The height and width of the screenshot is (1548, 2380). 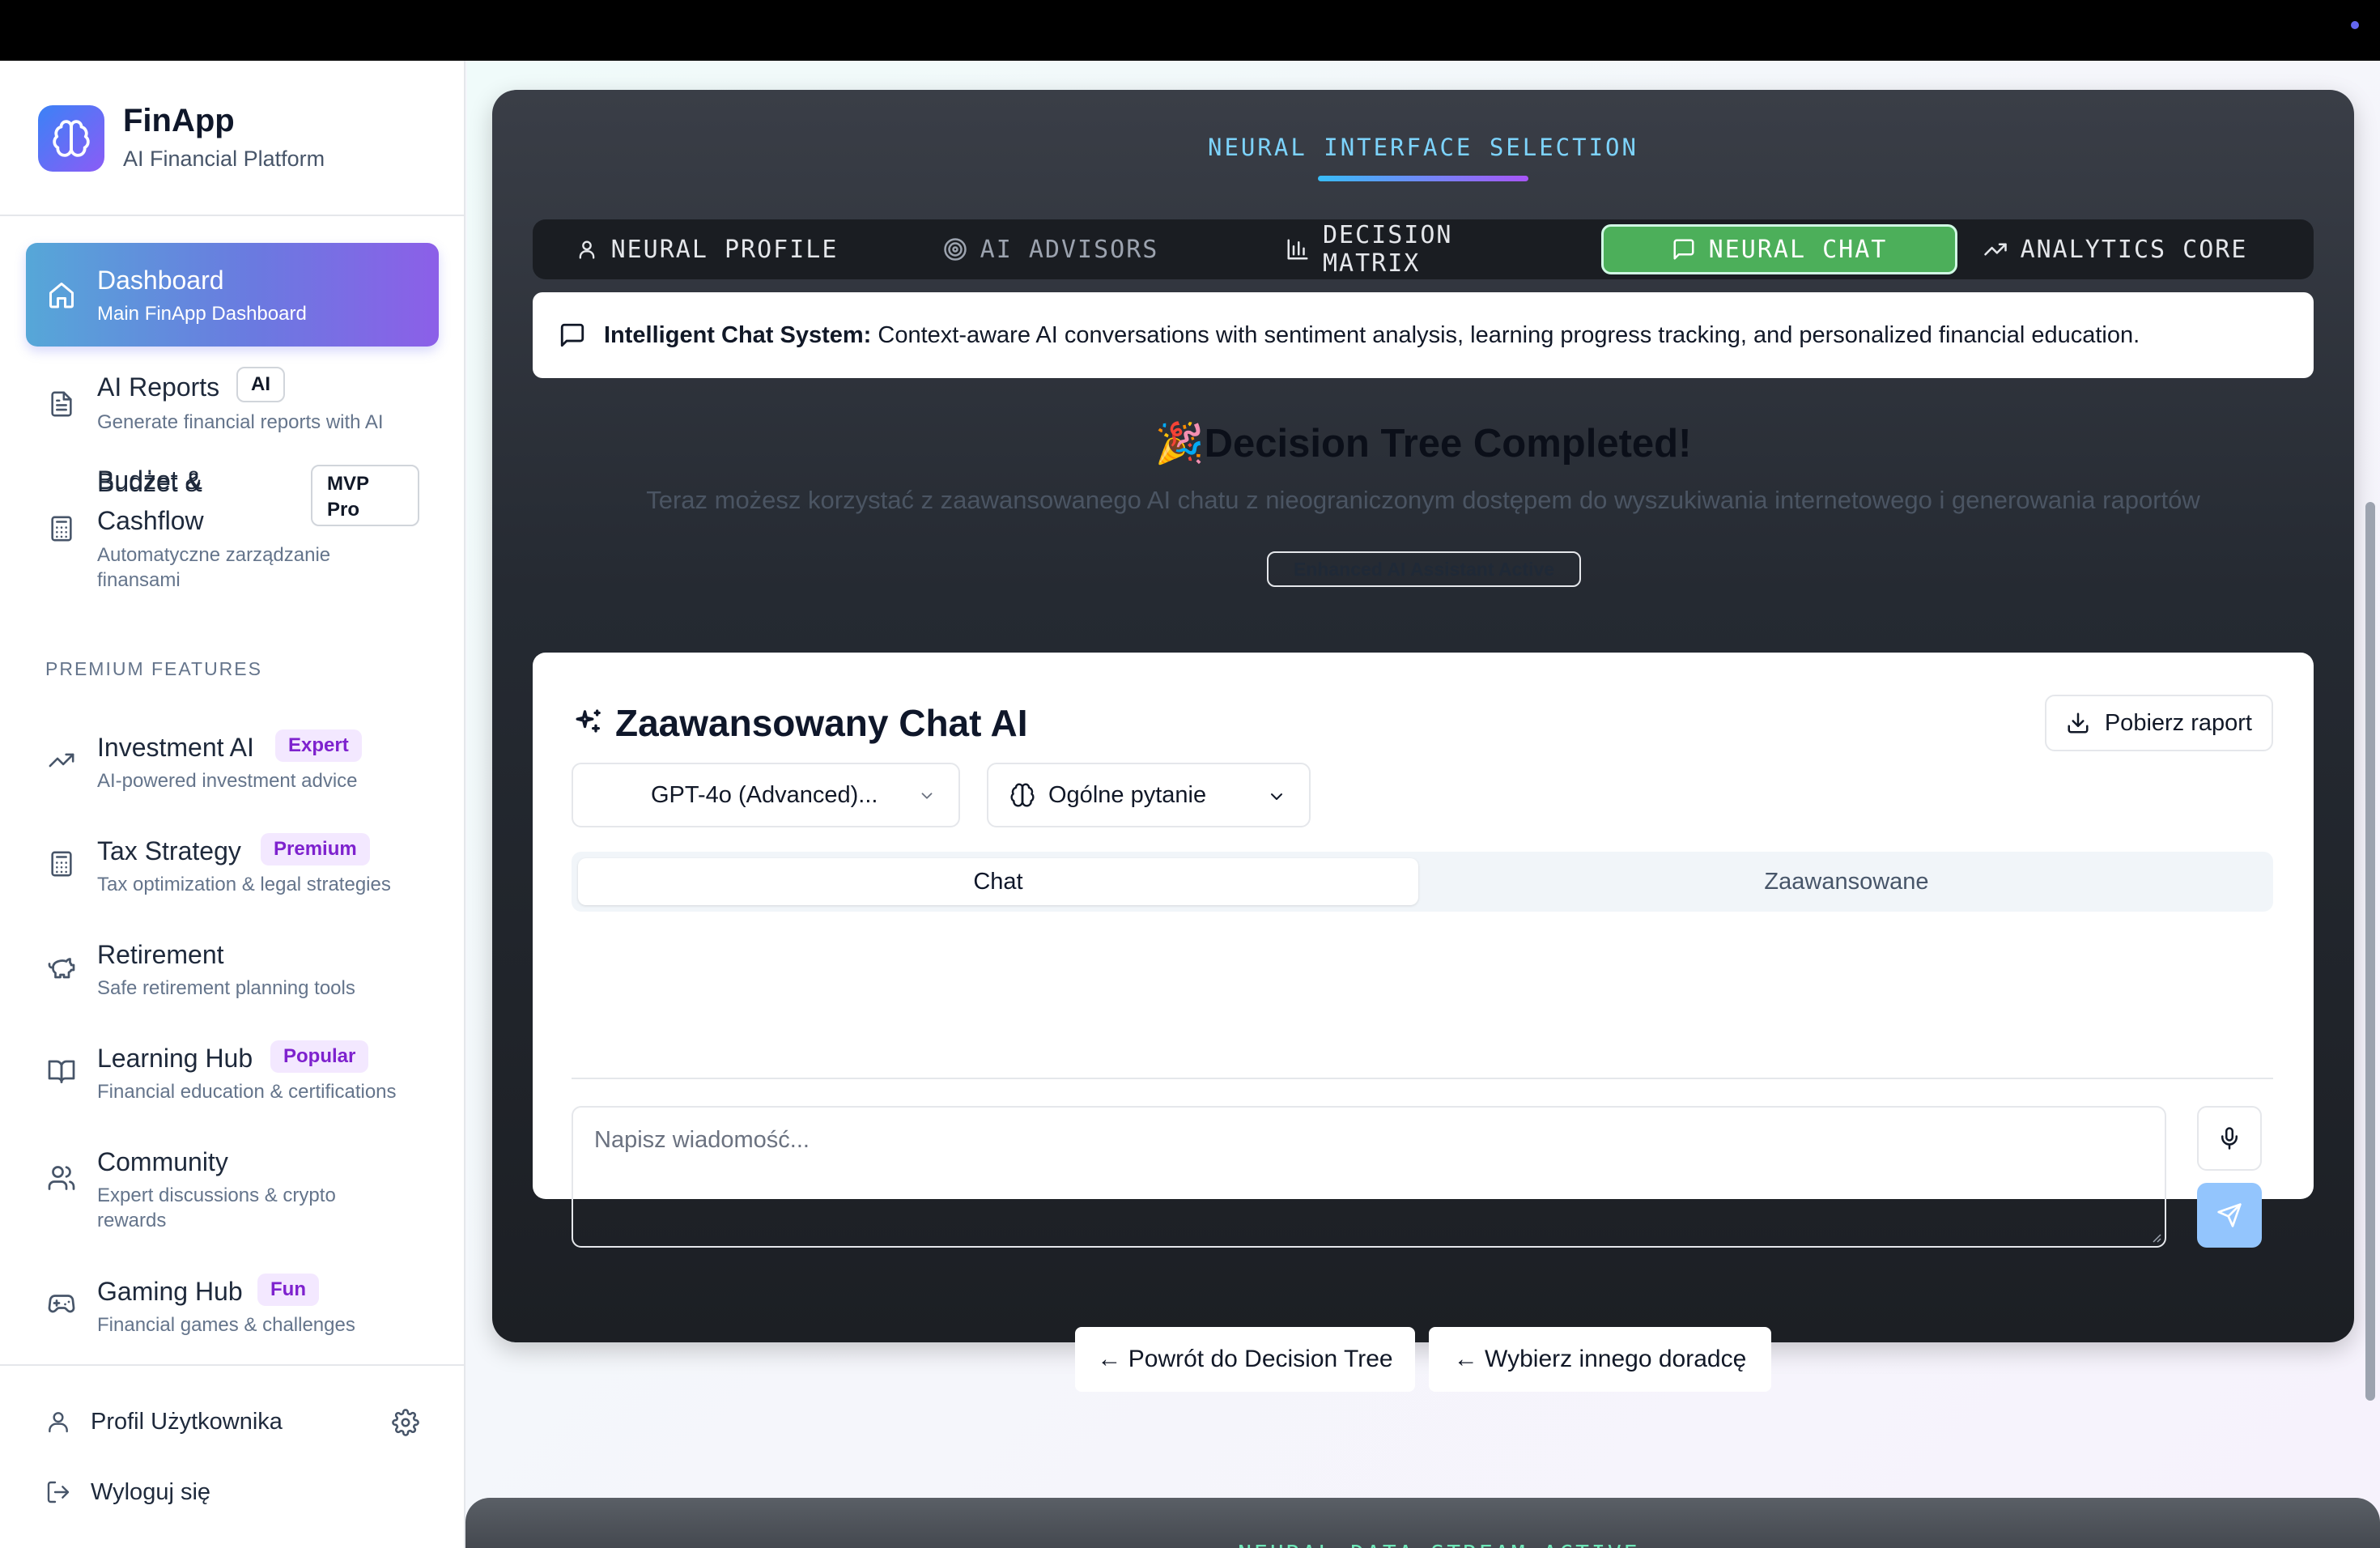 I want to click on sidebar-item-desc-line1: Automatyczne zarządzanie, so click(x=214, y=555).